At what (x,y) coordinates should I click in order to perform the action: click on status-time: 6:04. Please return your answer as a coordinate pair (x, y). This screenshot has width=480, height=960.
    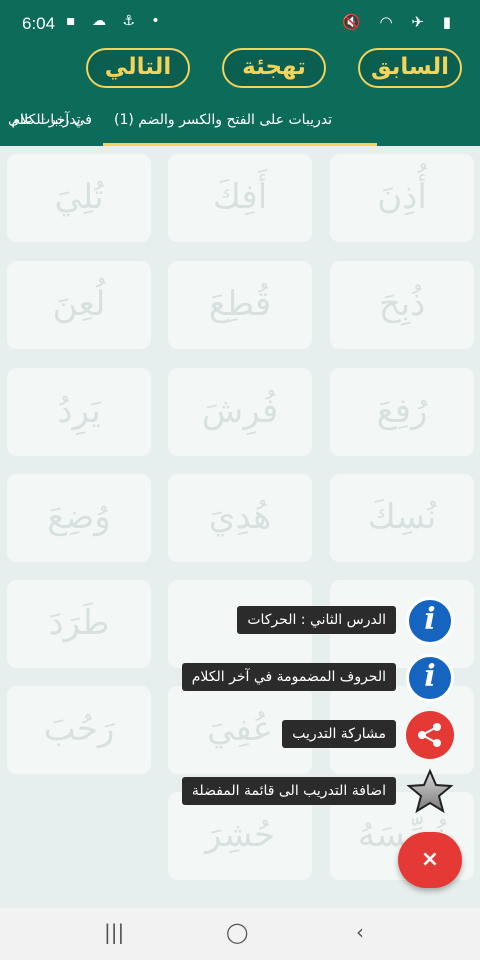
    Looking at the image, I should click on (39, 23).